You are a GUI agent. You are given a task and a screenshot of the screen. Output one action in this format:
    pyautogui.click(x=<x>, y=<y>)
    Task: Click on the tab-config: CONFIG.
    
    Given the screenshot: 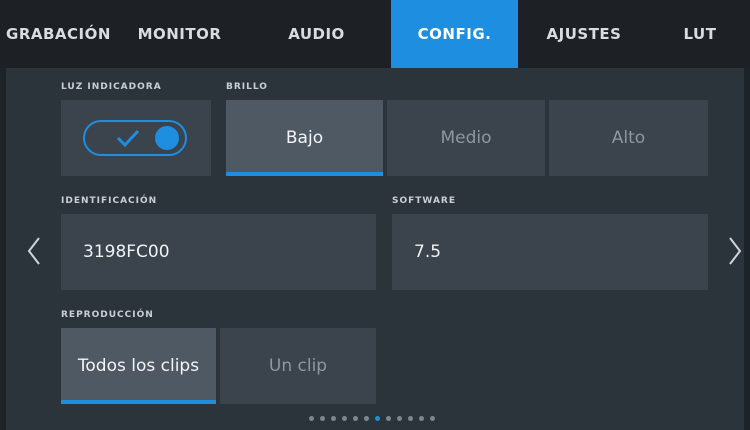 What is the action you would take?
    pyautogui.click(x=454, y=34)
    